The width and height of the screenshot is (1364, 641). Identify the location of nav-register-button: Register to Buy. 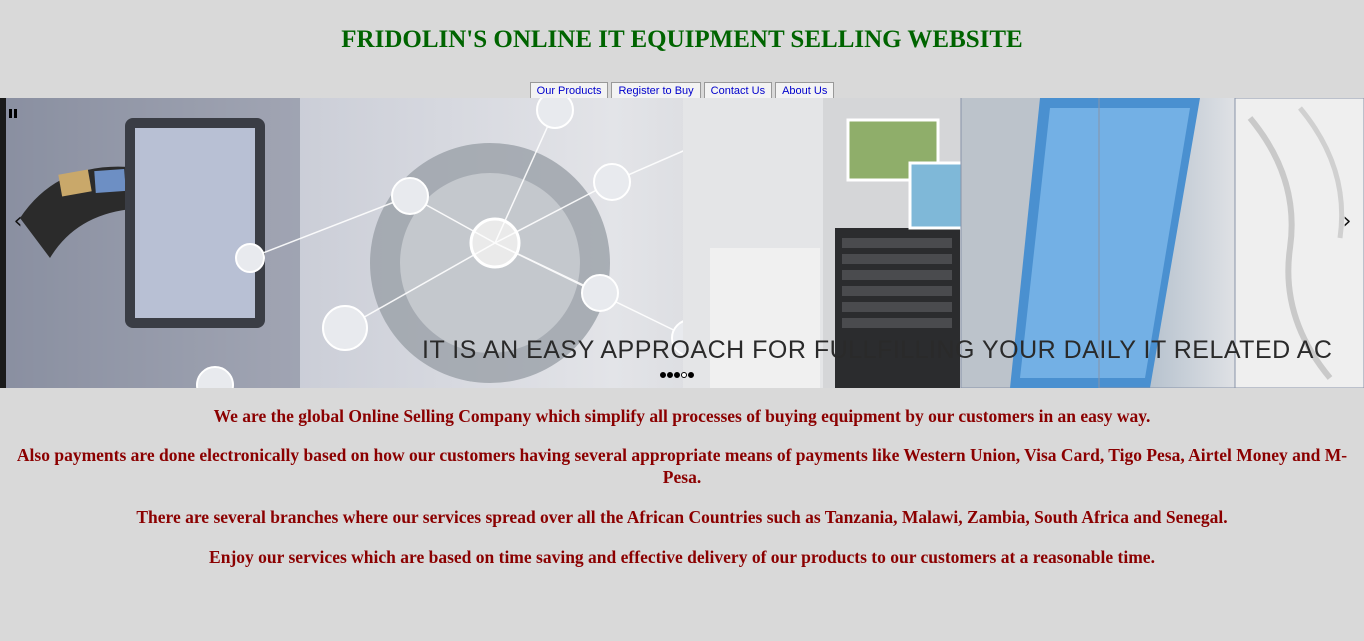
(656, 90).